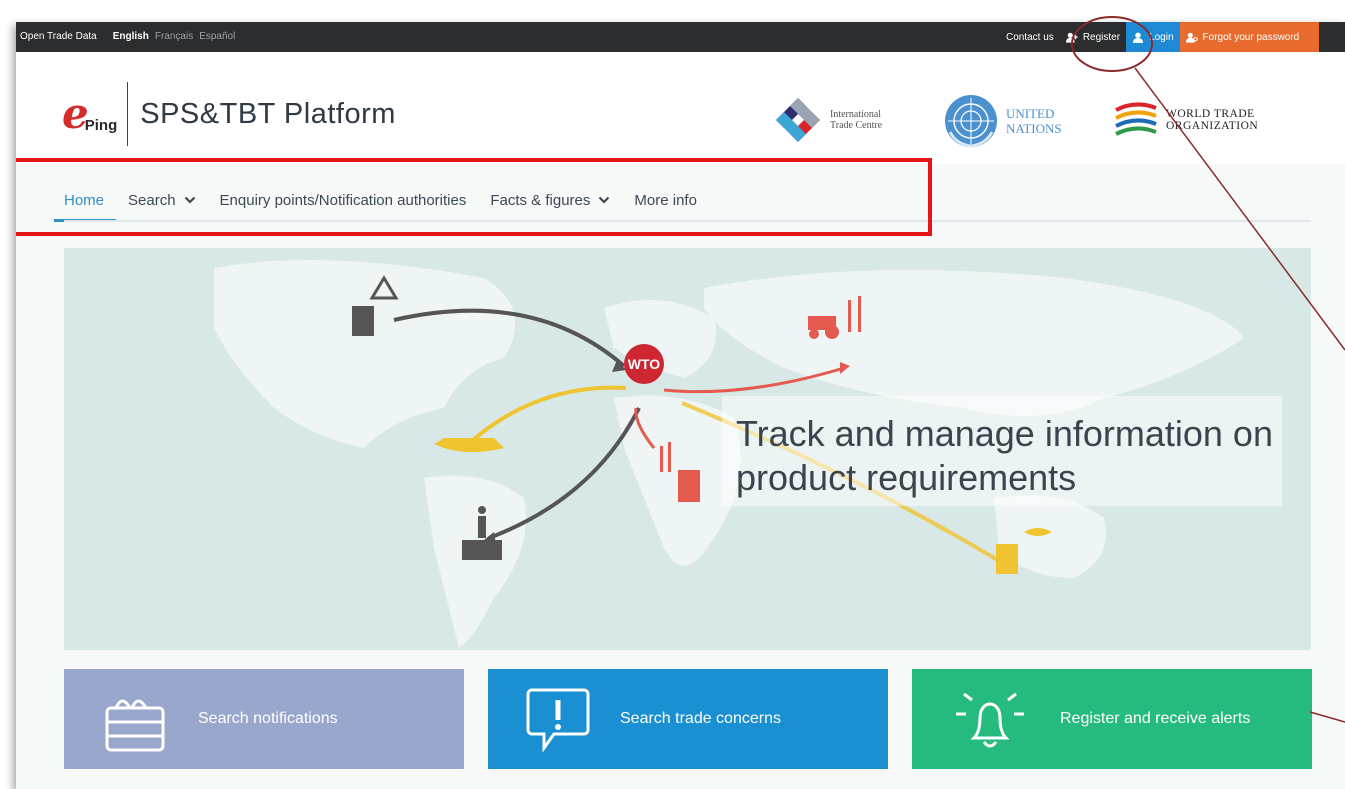 The width and height of the screenshot is (1345, 789). Describe the element at coordinates (798, 120) in the screenshot. I see `itc-emblem-icon` at that location.